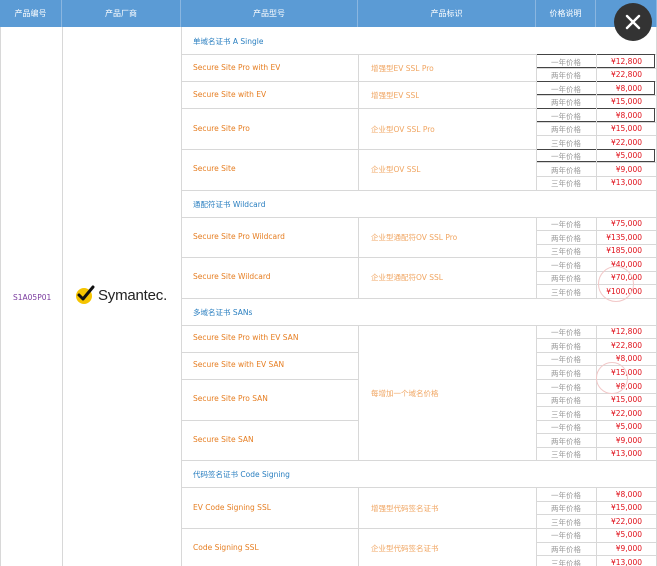  Describe the element at coordinates (396, 170) in the screenshot. I see `product-mark: 企业型OV SSL` at that location.